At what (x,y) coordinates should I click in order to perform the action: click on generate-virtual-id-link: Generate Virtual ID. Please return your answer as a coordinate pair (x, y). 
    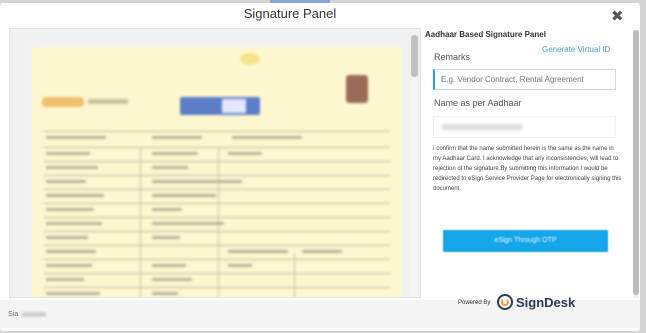
    Looking at the image, I should click on (576, 49).